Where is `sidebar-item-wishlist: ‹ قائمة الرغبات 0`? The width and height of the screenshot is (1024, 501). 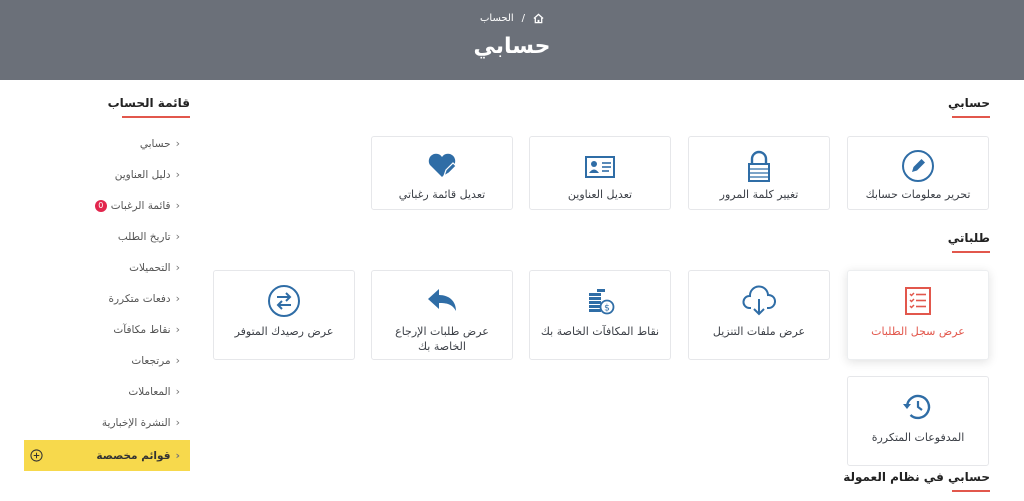
sidebar-item-wishlist: ‹ قائمة الرغبات 0 is located at coordinates (107, 205).